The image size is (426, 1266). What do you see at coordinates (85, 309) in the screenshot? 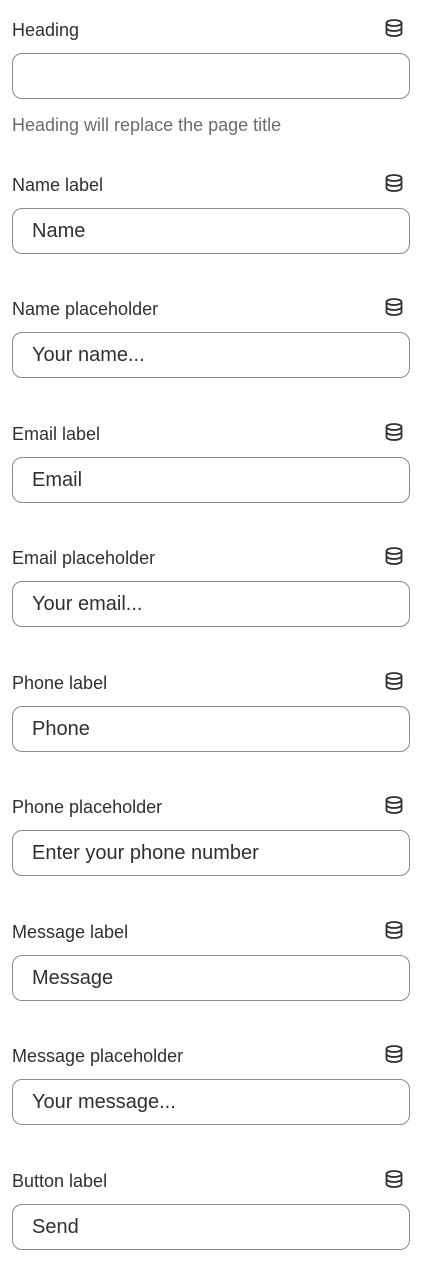
I see `field-label: Name placeholder` at bounding box center [85, 309].